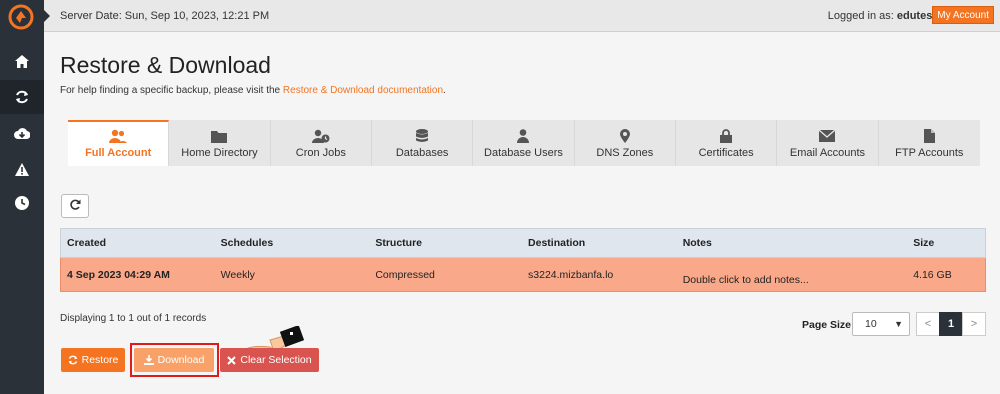  I want to click on tab-ftp-accounts: FTP Accounts, so click(929, 143).